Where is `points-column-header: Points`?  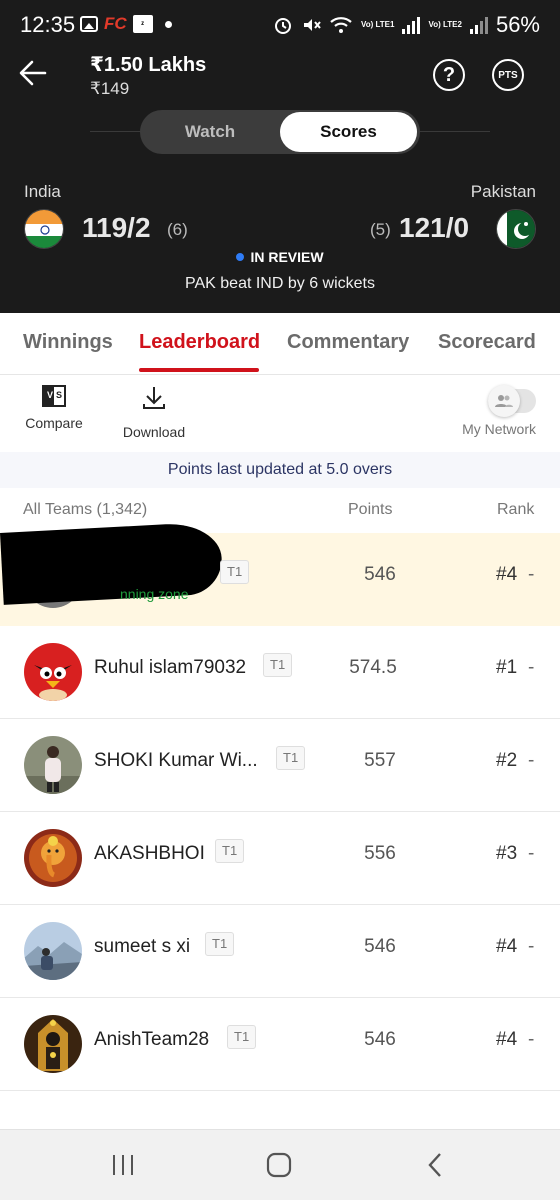
points-column-header: Points is located at coordinates (370, 509).